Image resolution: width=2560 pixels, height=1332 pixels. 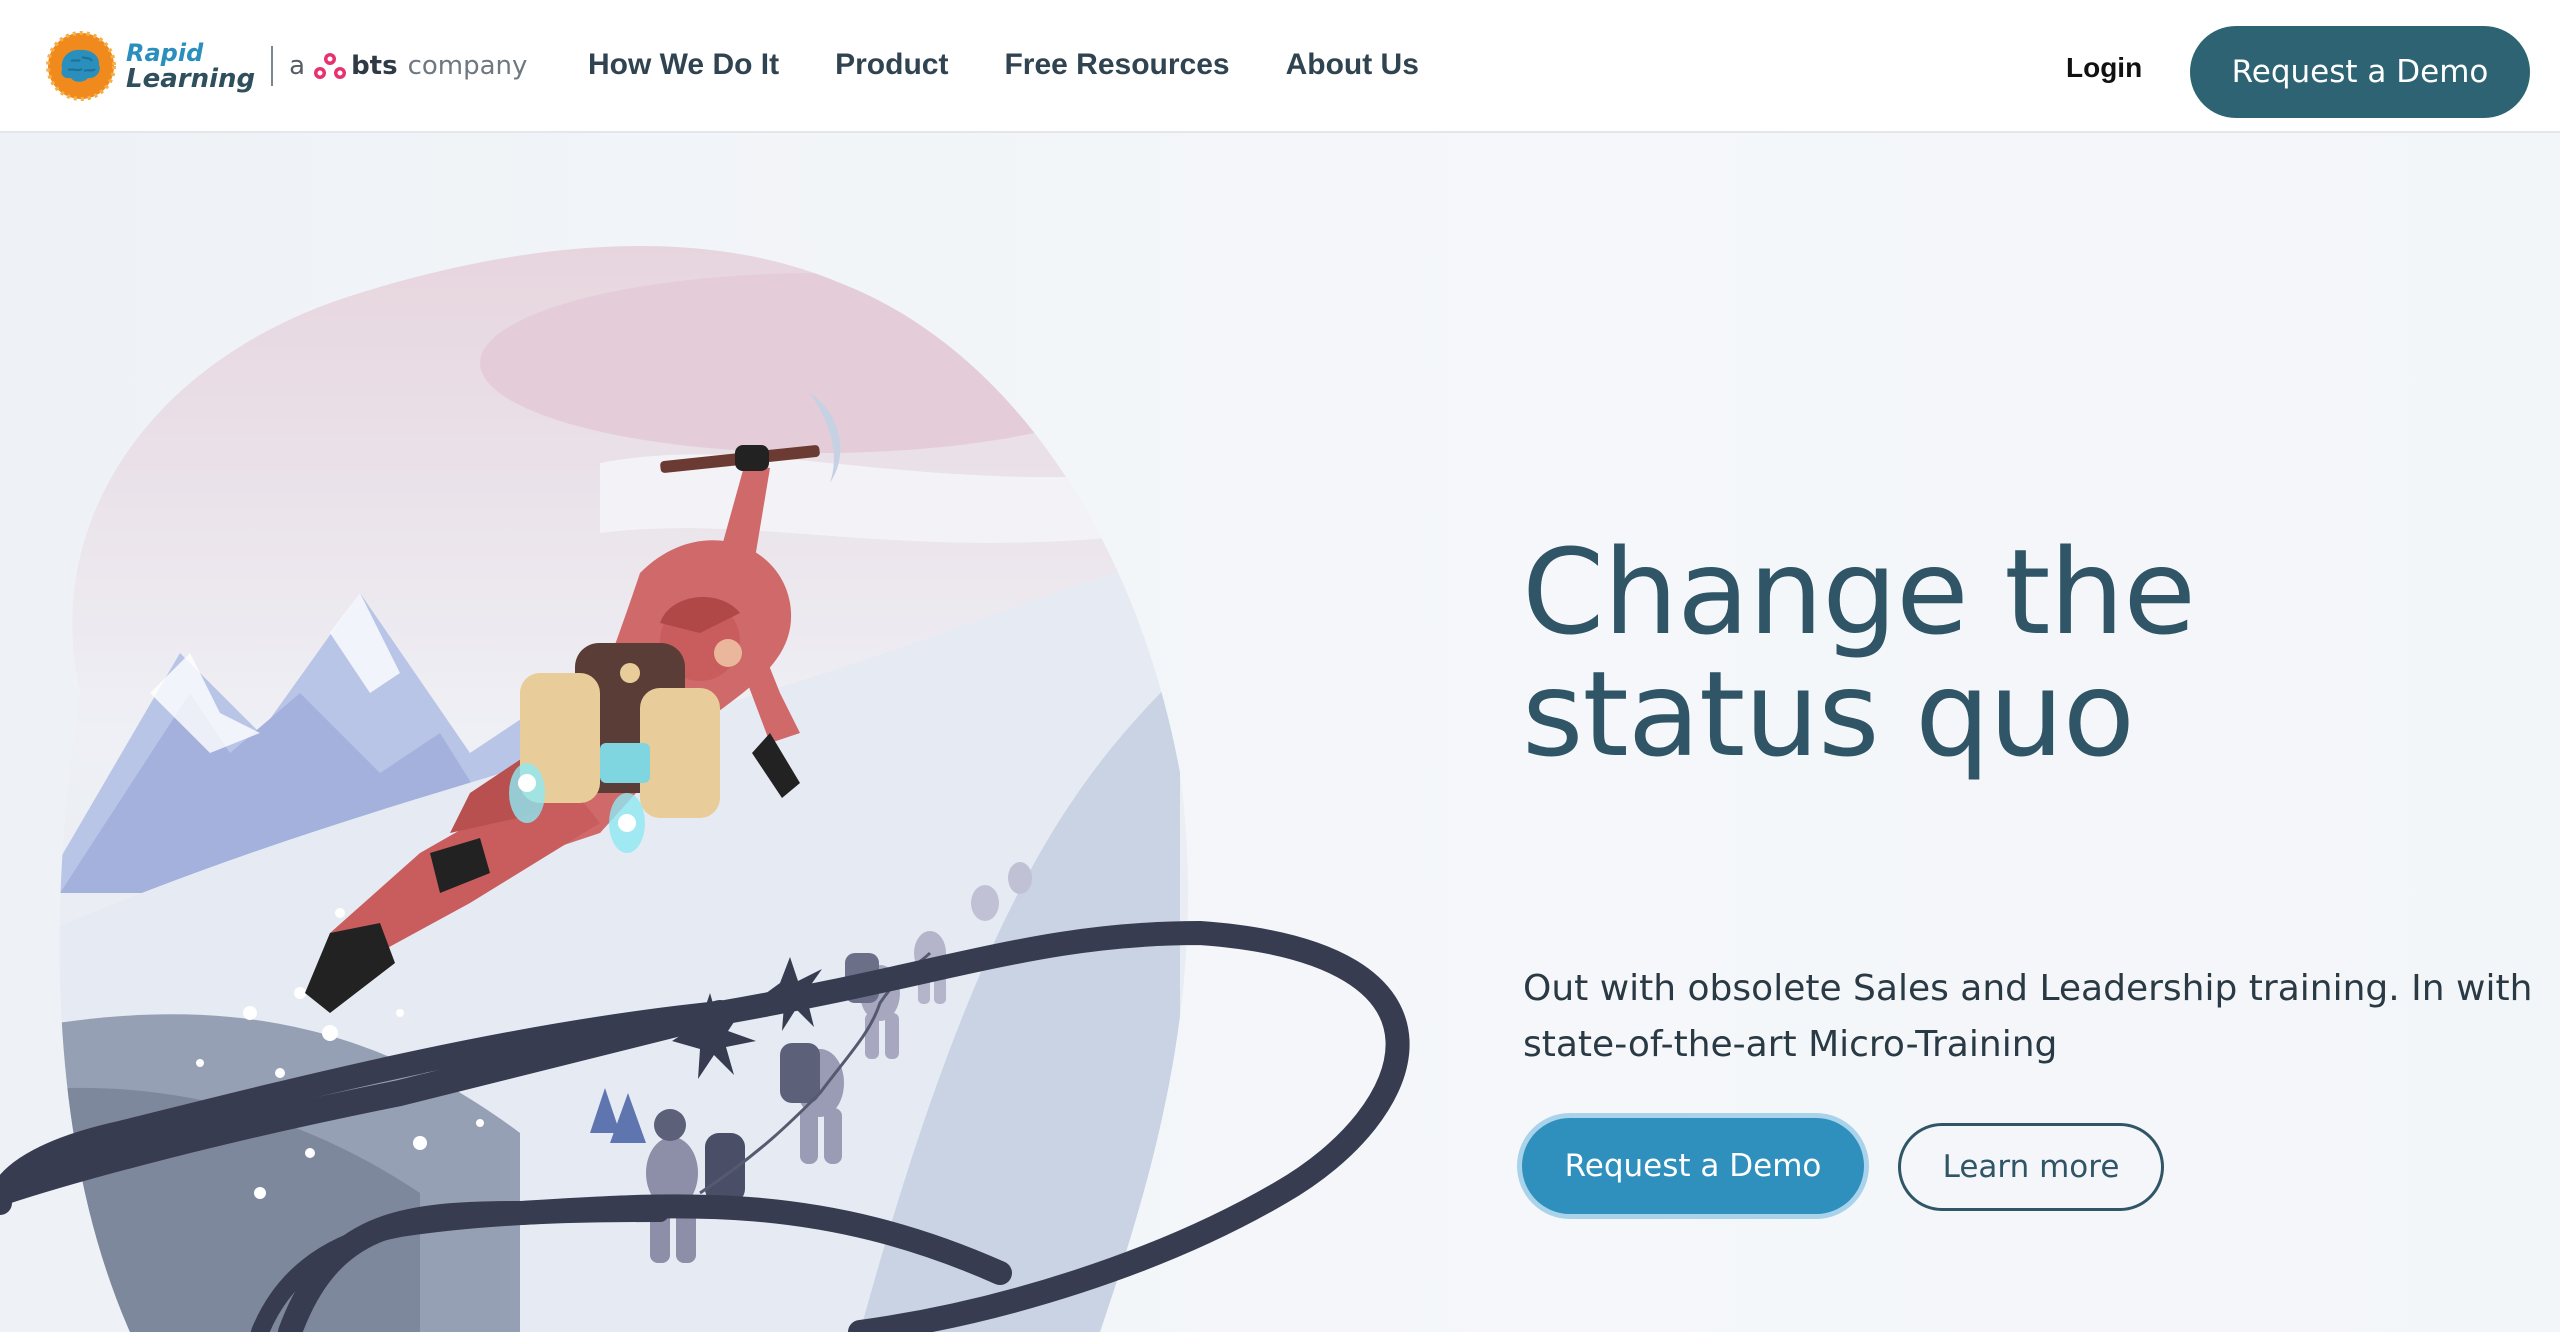 I want to click on header-request-demo-button: Request a Demo, so click(x=2360, y=72).